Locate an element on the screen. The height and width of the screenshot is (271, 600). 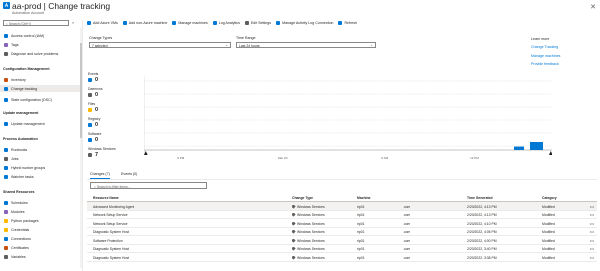
sidebar-item-inventory: Inventory is located at coordinates (40, 79).